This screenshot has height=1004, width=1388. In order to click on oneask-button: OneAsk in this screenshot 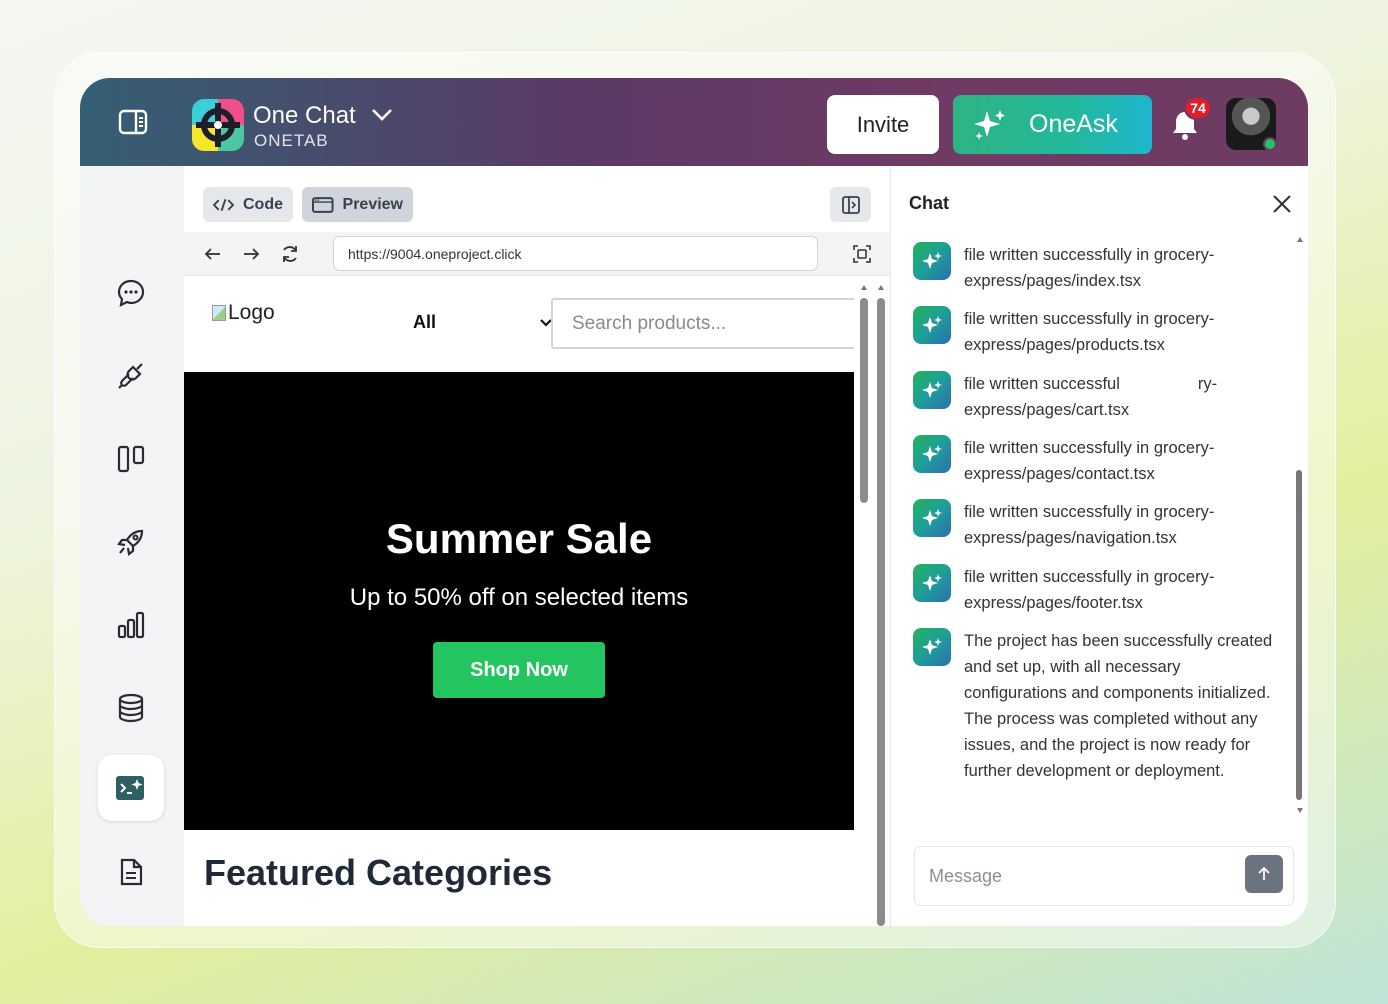, I will do `click(1052, 124)`.